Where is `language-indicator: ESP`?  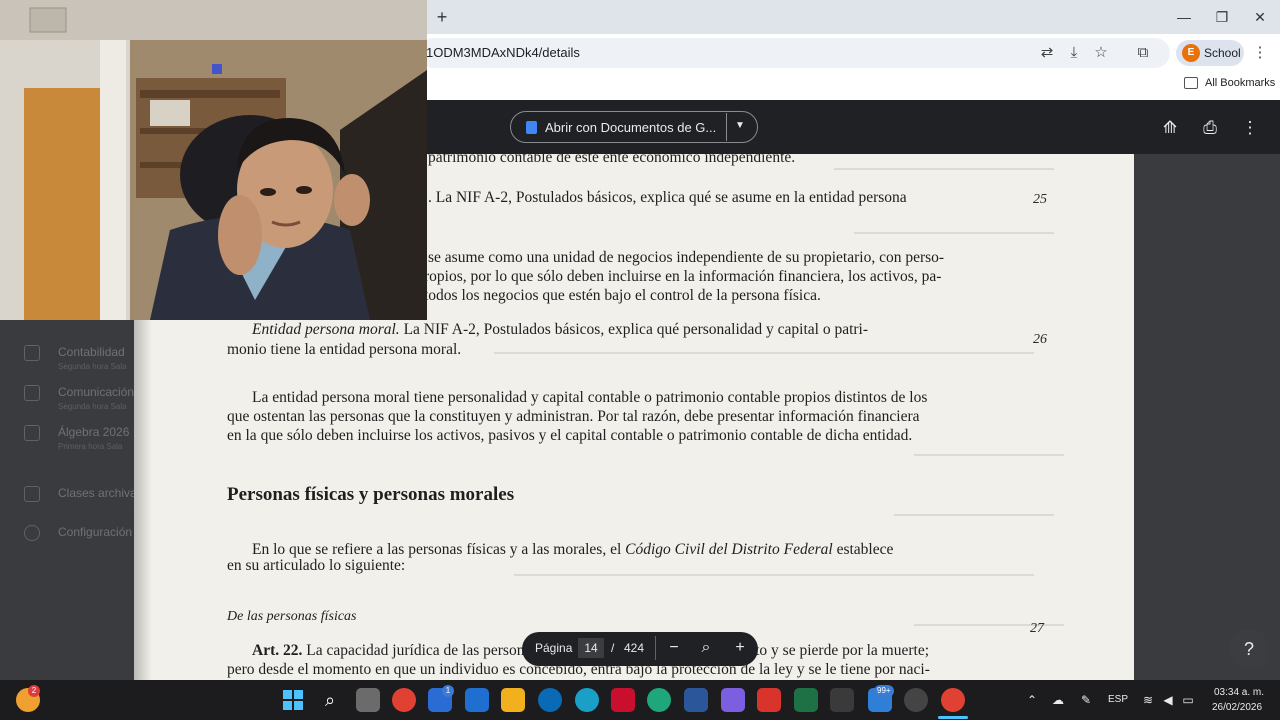 language-indicator: ESP is located at coordinates (1118, 699).